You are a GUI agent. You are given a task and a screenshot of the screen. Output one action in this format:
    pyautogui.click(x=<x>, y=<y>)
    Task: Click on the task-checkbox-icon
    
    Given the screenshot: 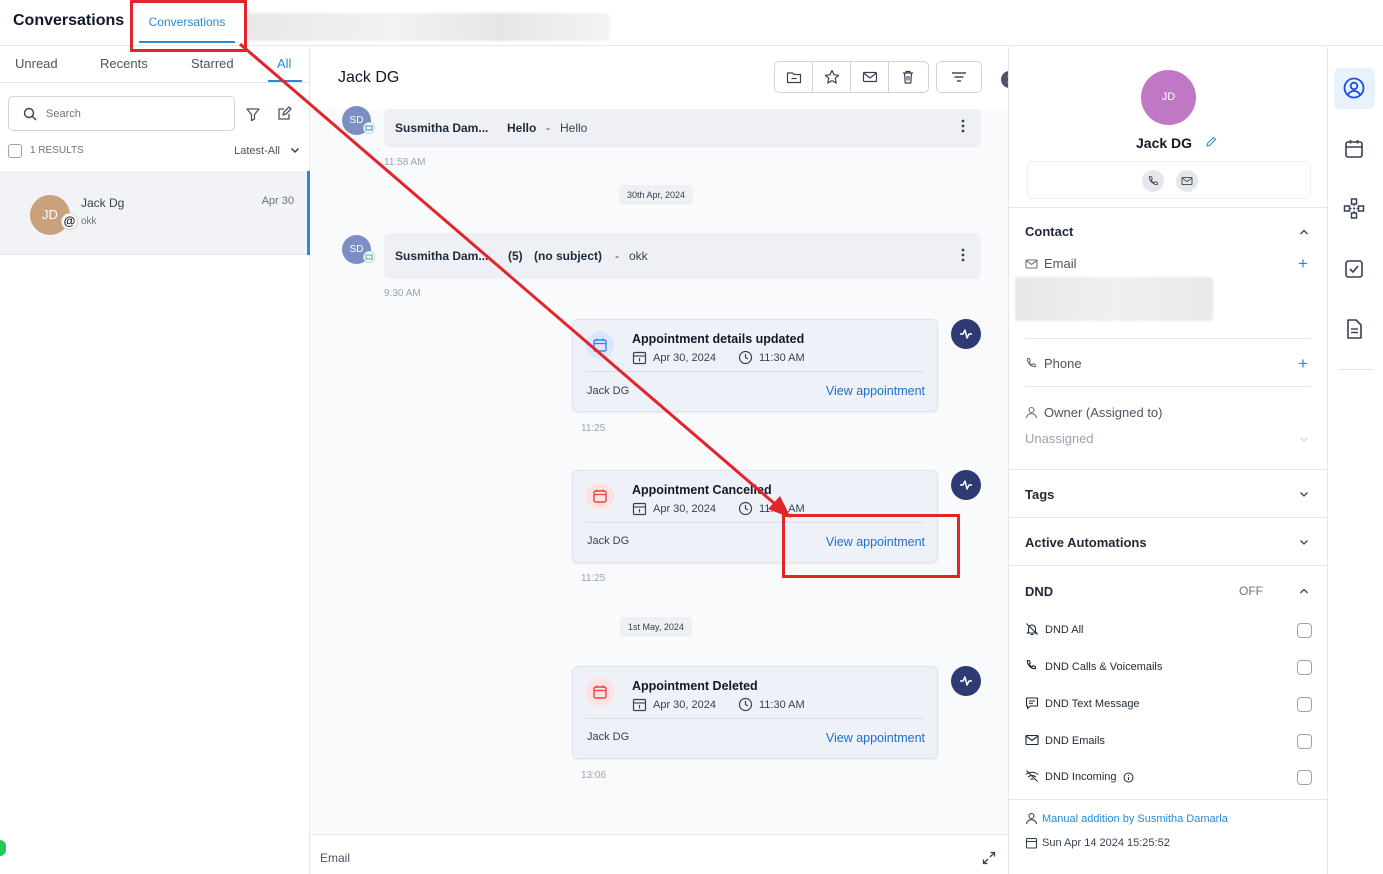 What is the action you would take?
    pyautogui.click(x=1355, y=270)
    